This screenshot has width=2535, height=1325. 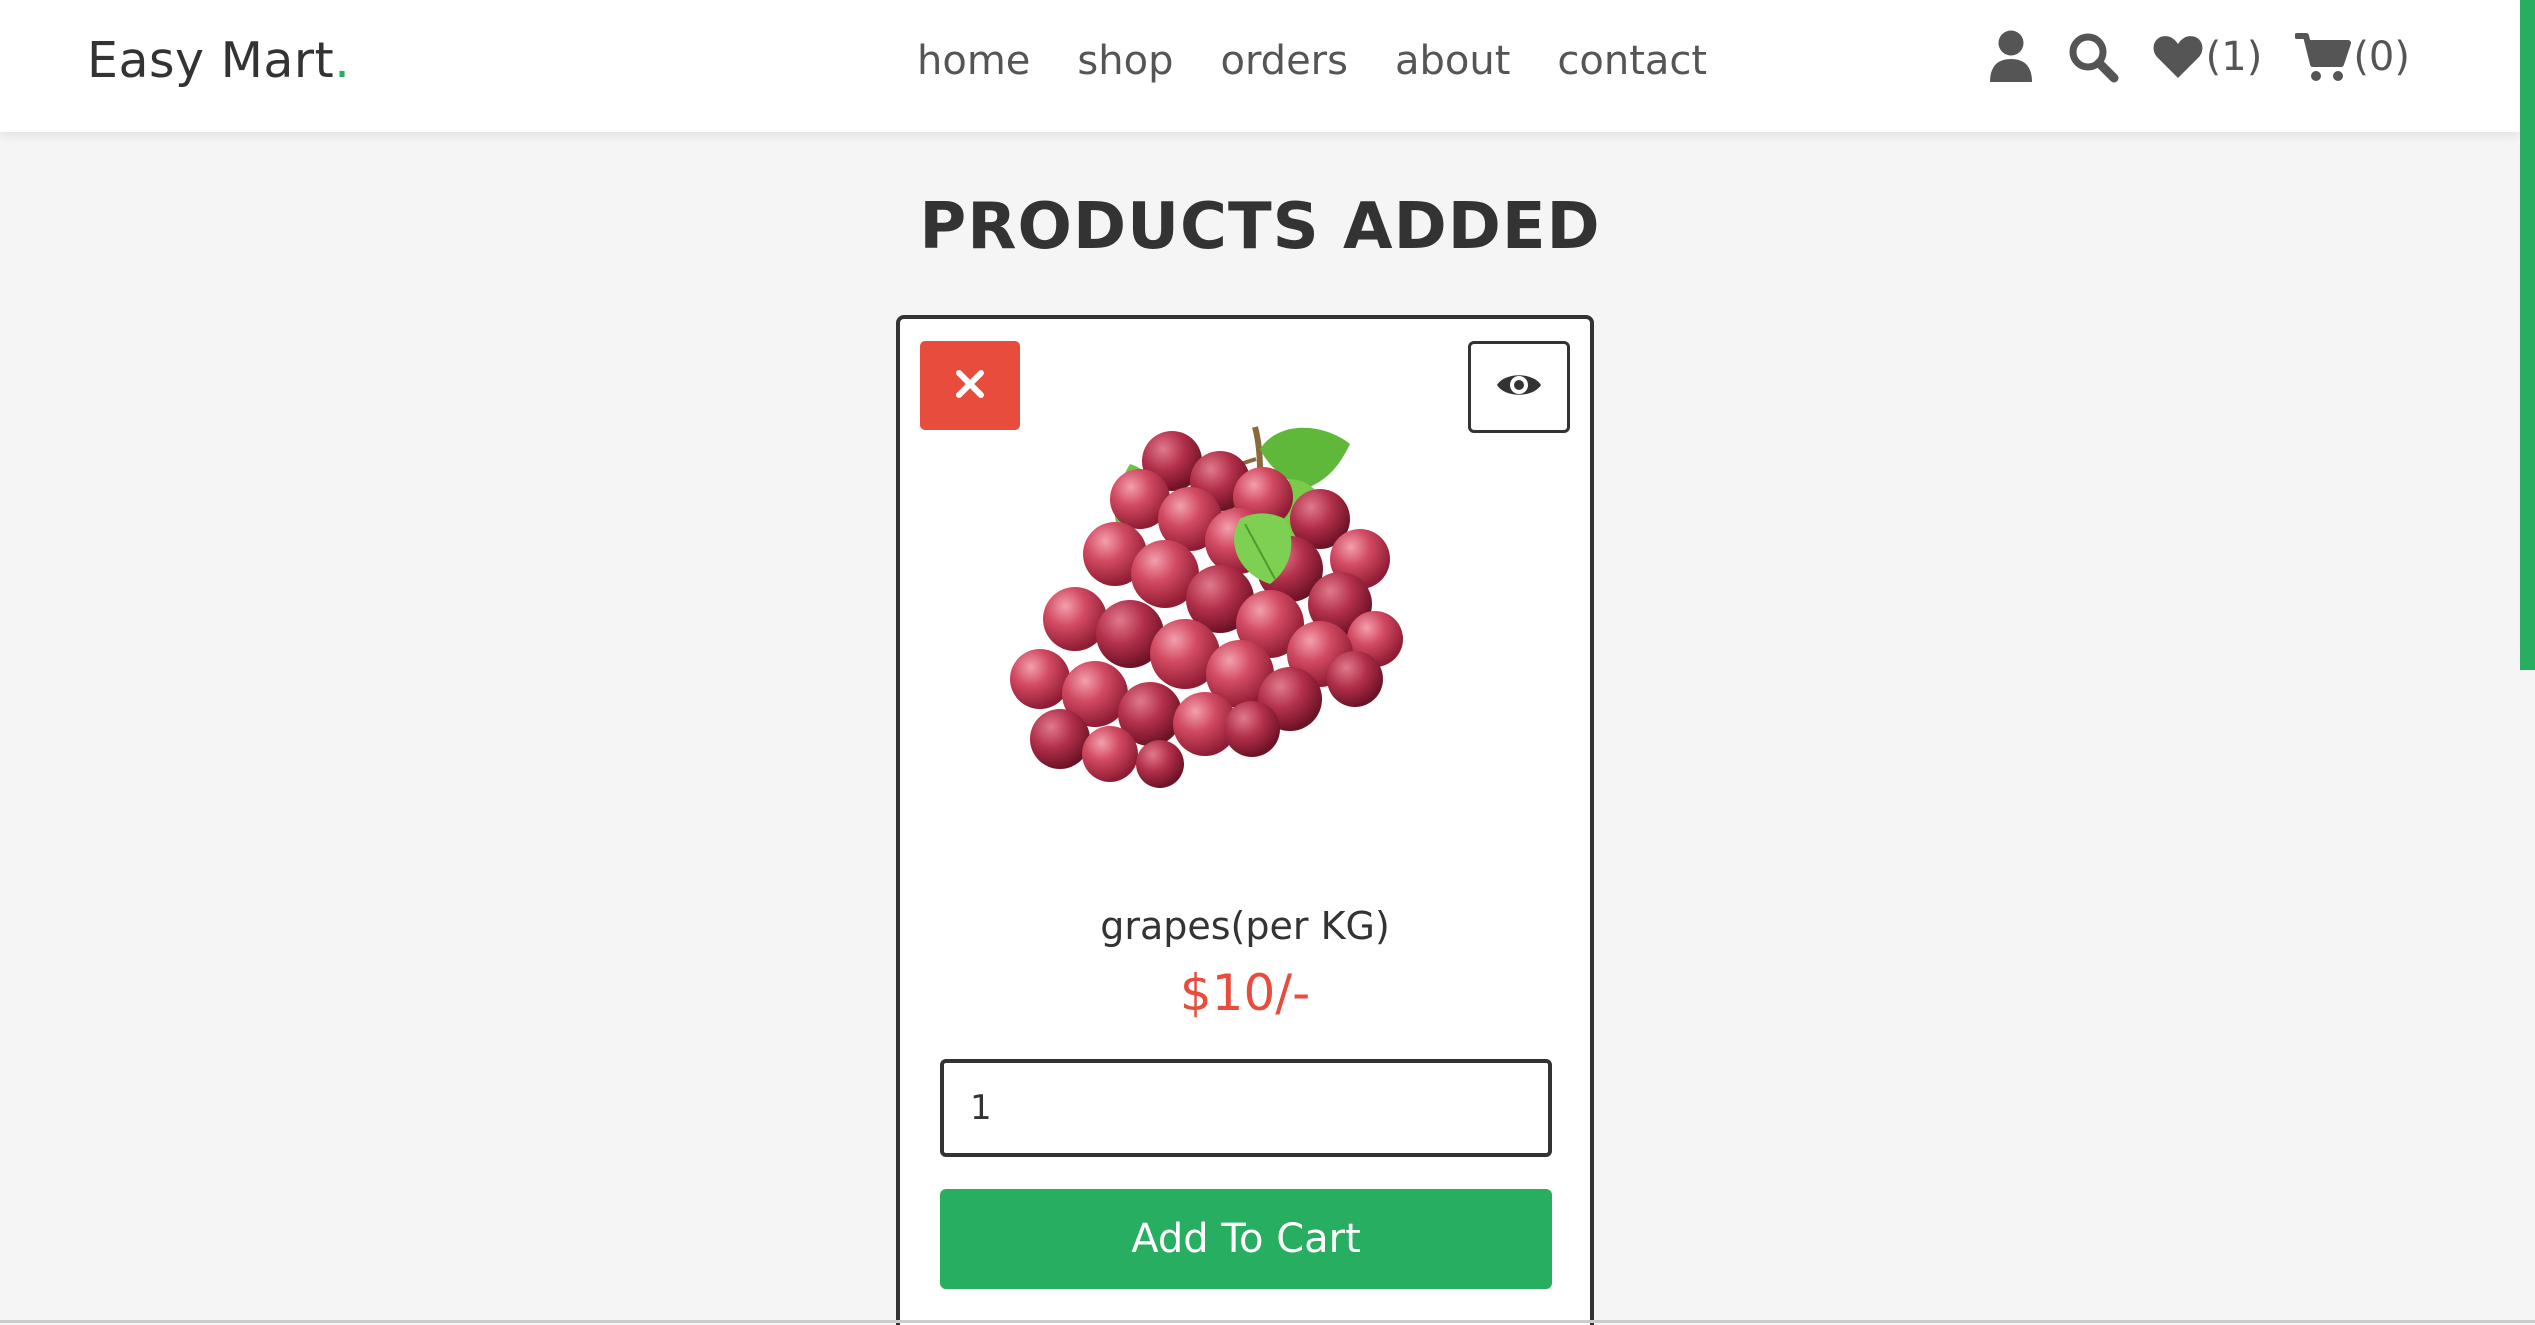 I want to click on user-button, so click(x=2011, y=57).